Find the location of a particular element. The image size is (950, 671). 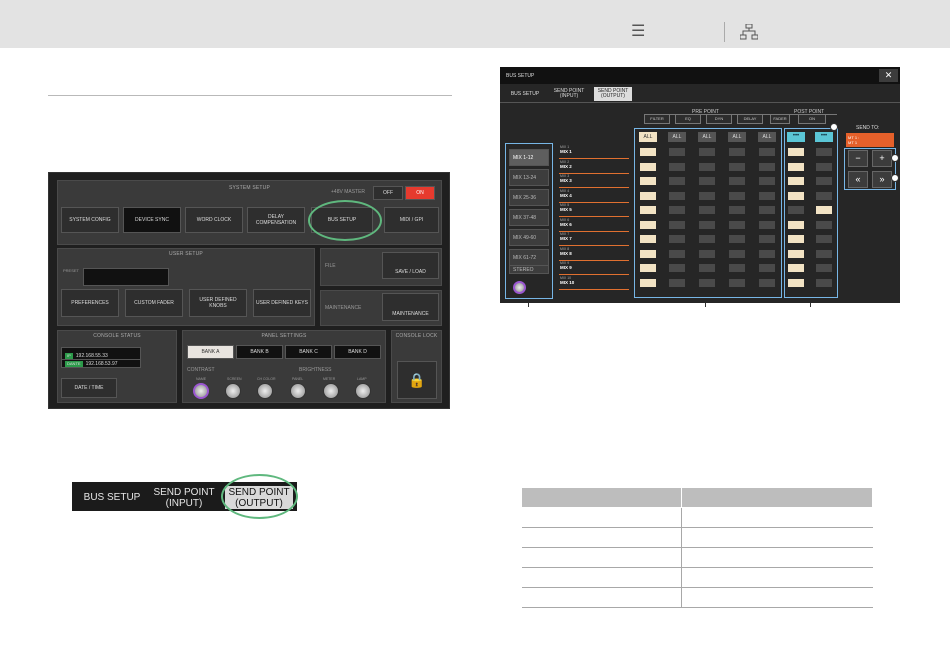

send-to-label: SEND TO: is located at coordinates (868, 128).